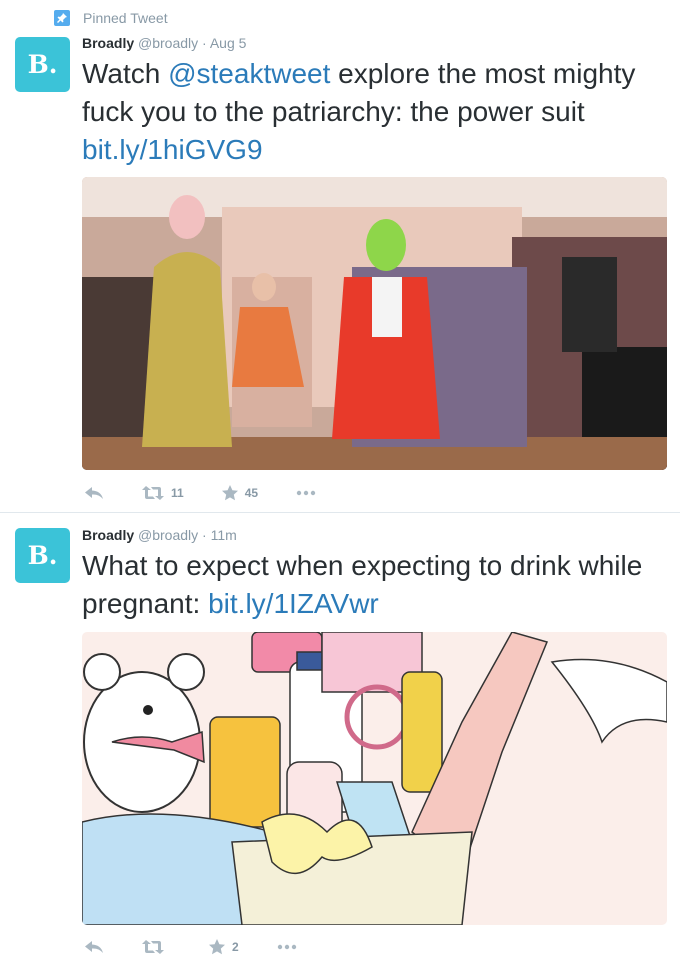  What do you see at coordinates (240, 493) in the screenshot?
I see `favorite-button: 45` at bounding box center [240, 493].